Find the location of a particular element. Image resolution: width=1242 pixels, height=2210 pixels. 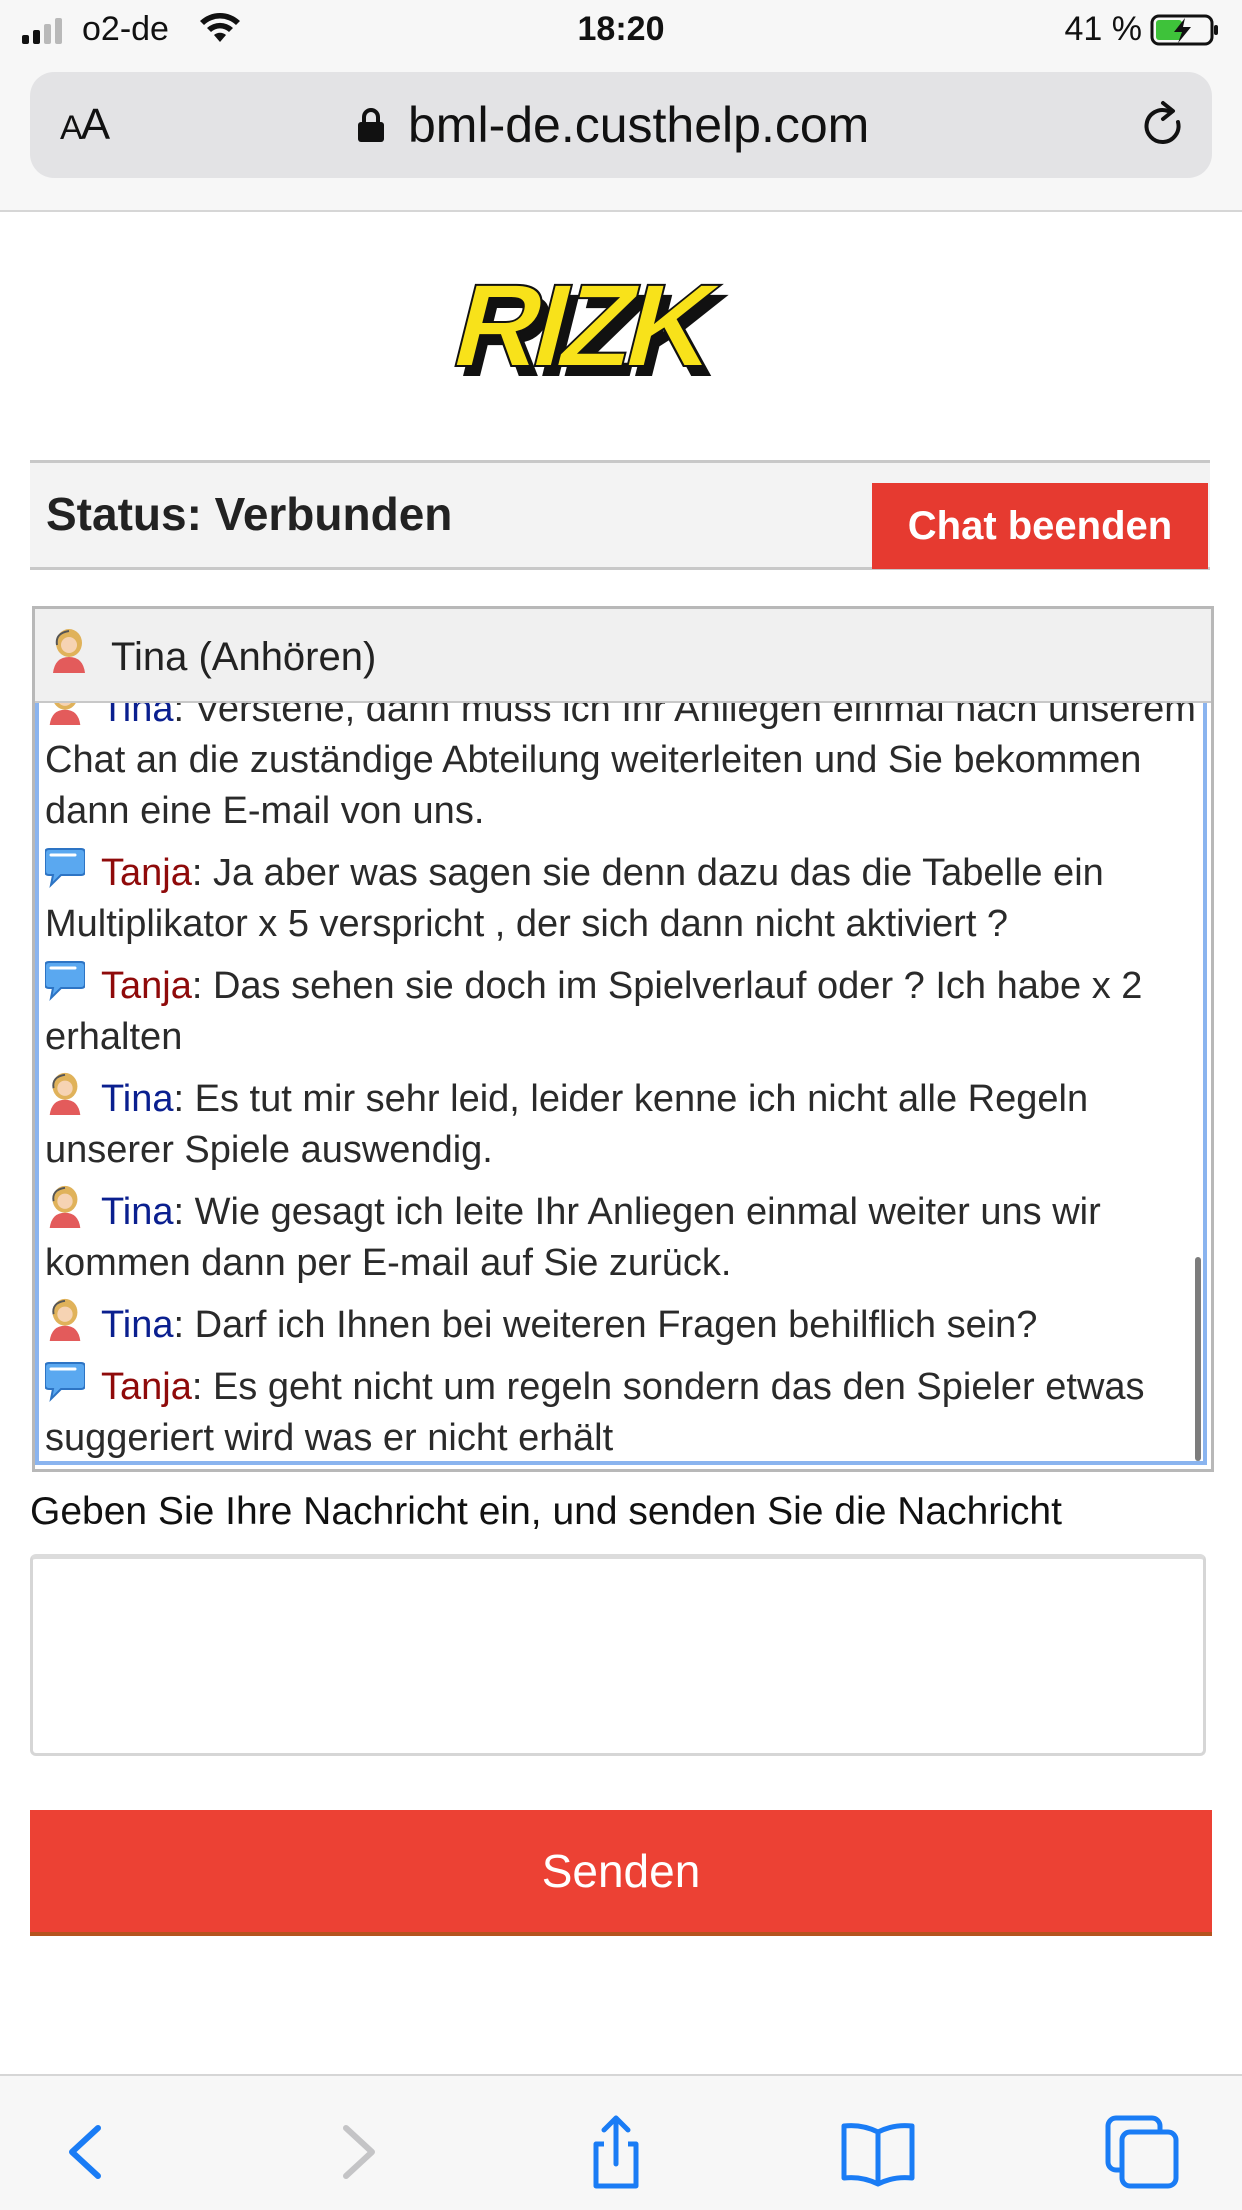

text-size-button: AA is located at coordinates (85, 125).